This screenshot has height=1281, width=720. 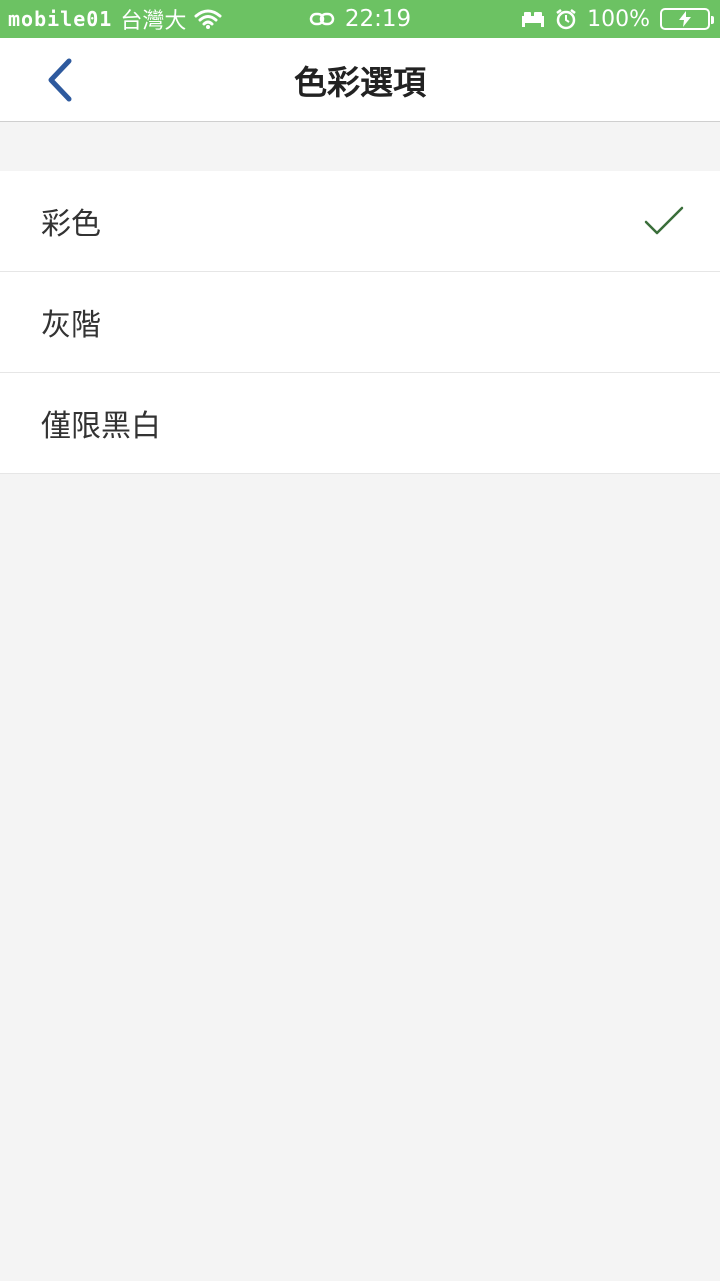 I want to click on link-icon, so click(x=322, y=19).